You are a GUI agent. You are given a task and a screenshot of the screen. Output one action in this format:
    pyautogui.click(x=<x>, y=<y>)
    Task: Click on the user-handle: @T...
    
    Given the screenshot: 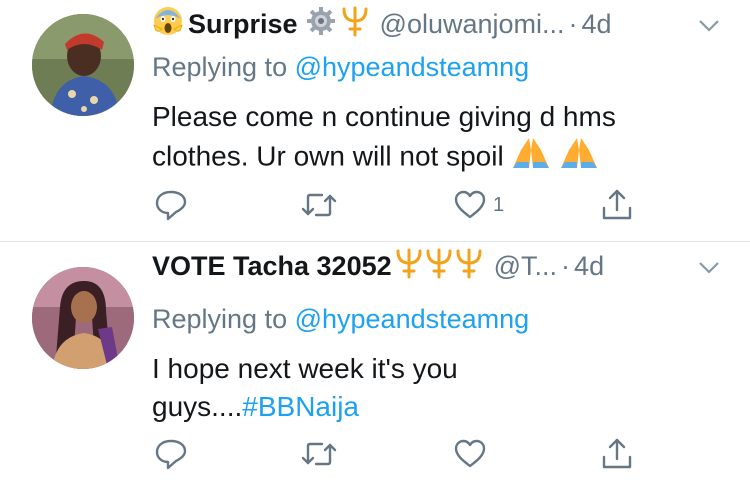 What is the action you would take?
    pyautogui.click(x=525, y=266)
    